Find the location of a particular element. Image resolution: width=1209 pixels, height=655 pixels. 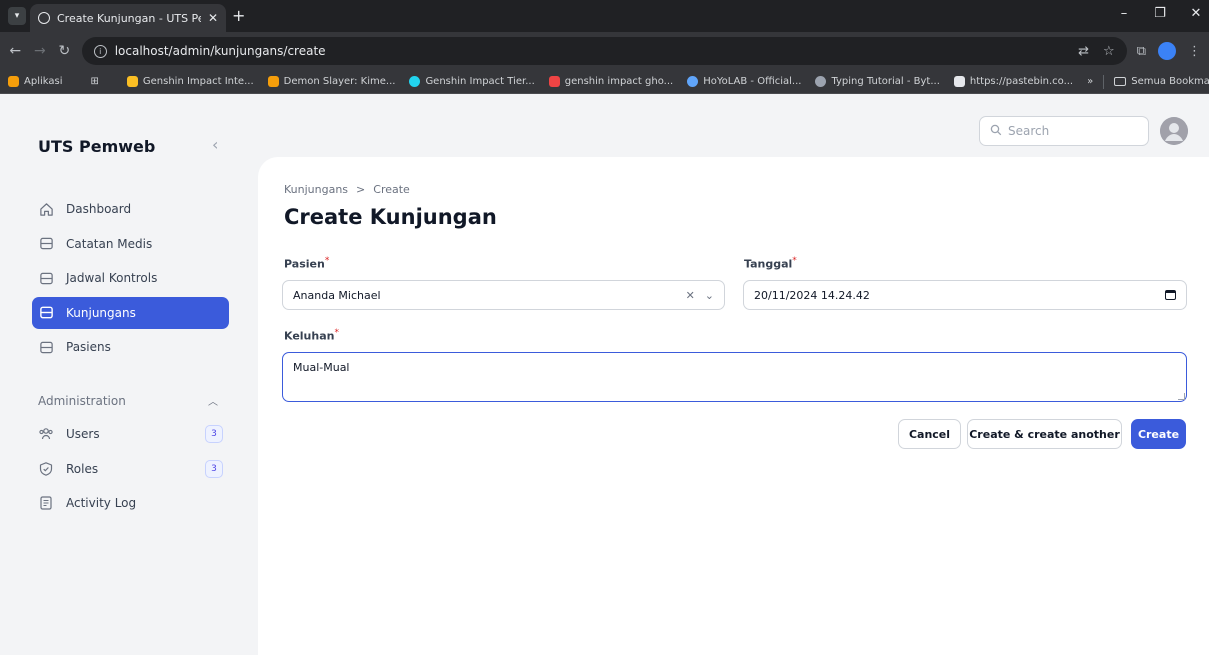

tanggal-label: Tanggal* is located at coordinates (770, 263).